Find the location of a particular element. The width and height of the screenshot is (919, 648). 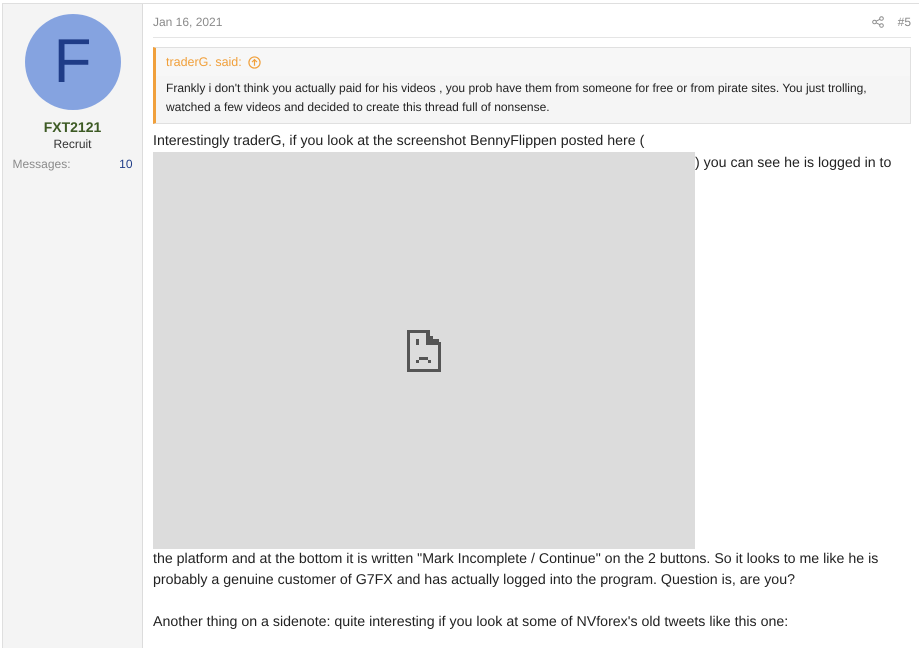

arrow-up-circle-icon is located at coordinates (254, 62).